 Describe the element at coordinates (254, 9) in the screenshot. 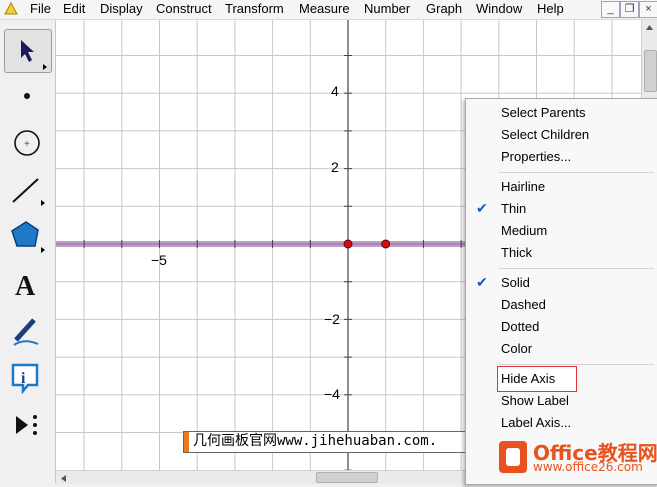

I see `menu-transform: Transform` at that location.